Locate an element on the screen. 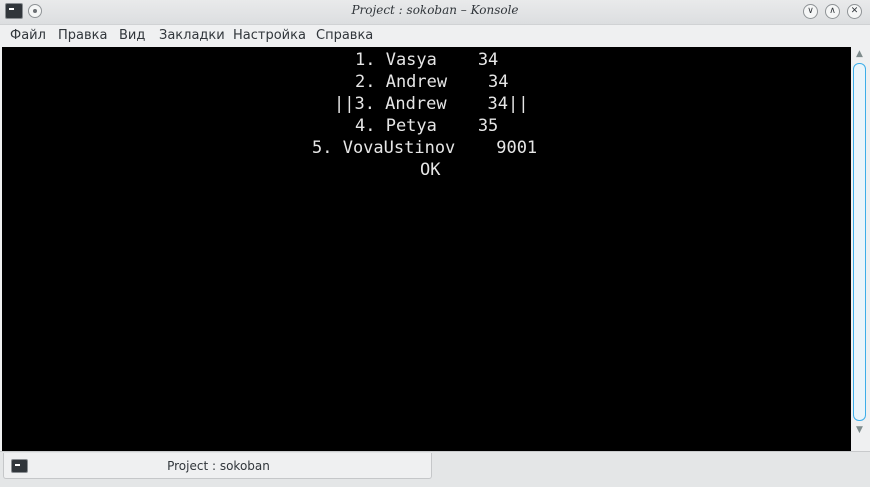 The width and height of the screenshot is (870, 487). terminal-line: 2. Andrew 34 is located at coordinates (432, 82).